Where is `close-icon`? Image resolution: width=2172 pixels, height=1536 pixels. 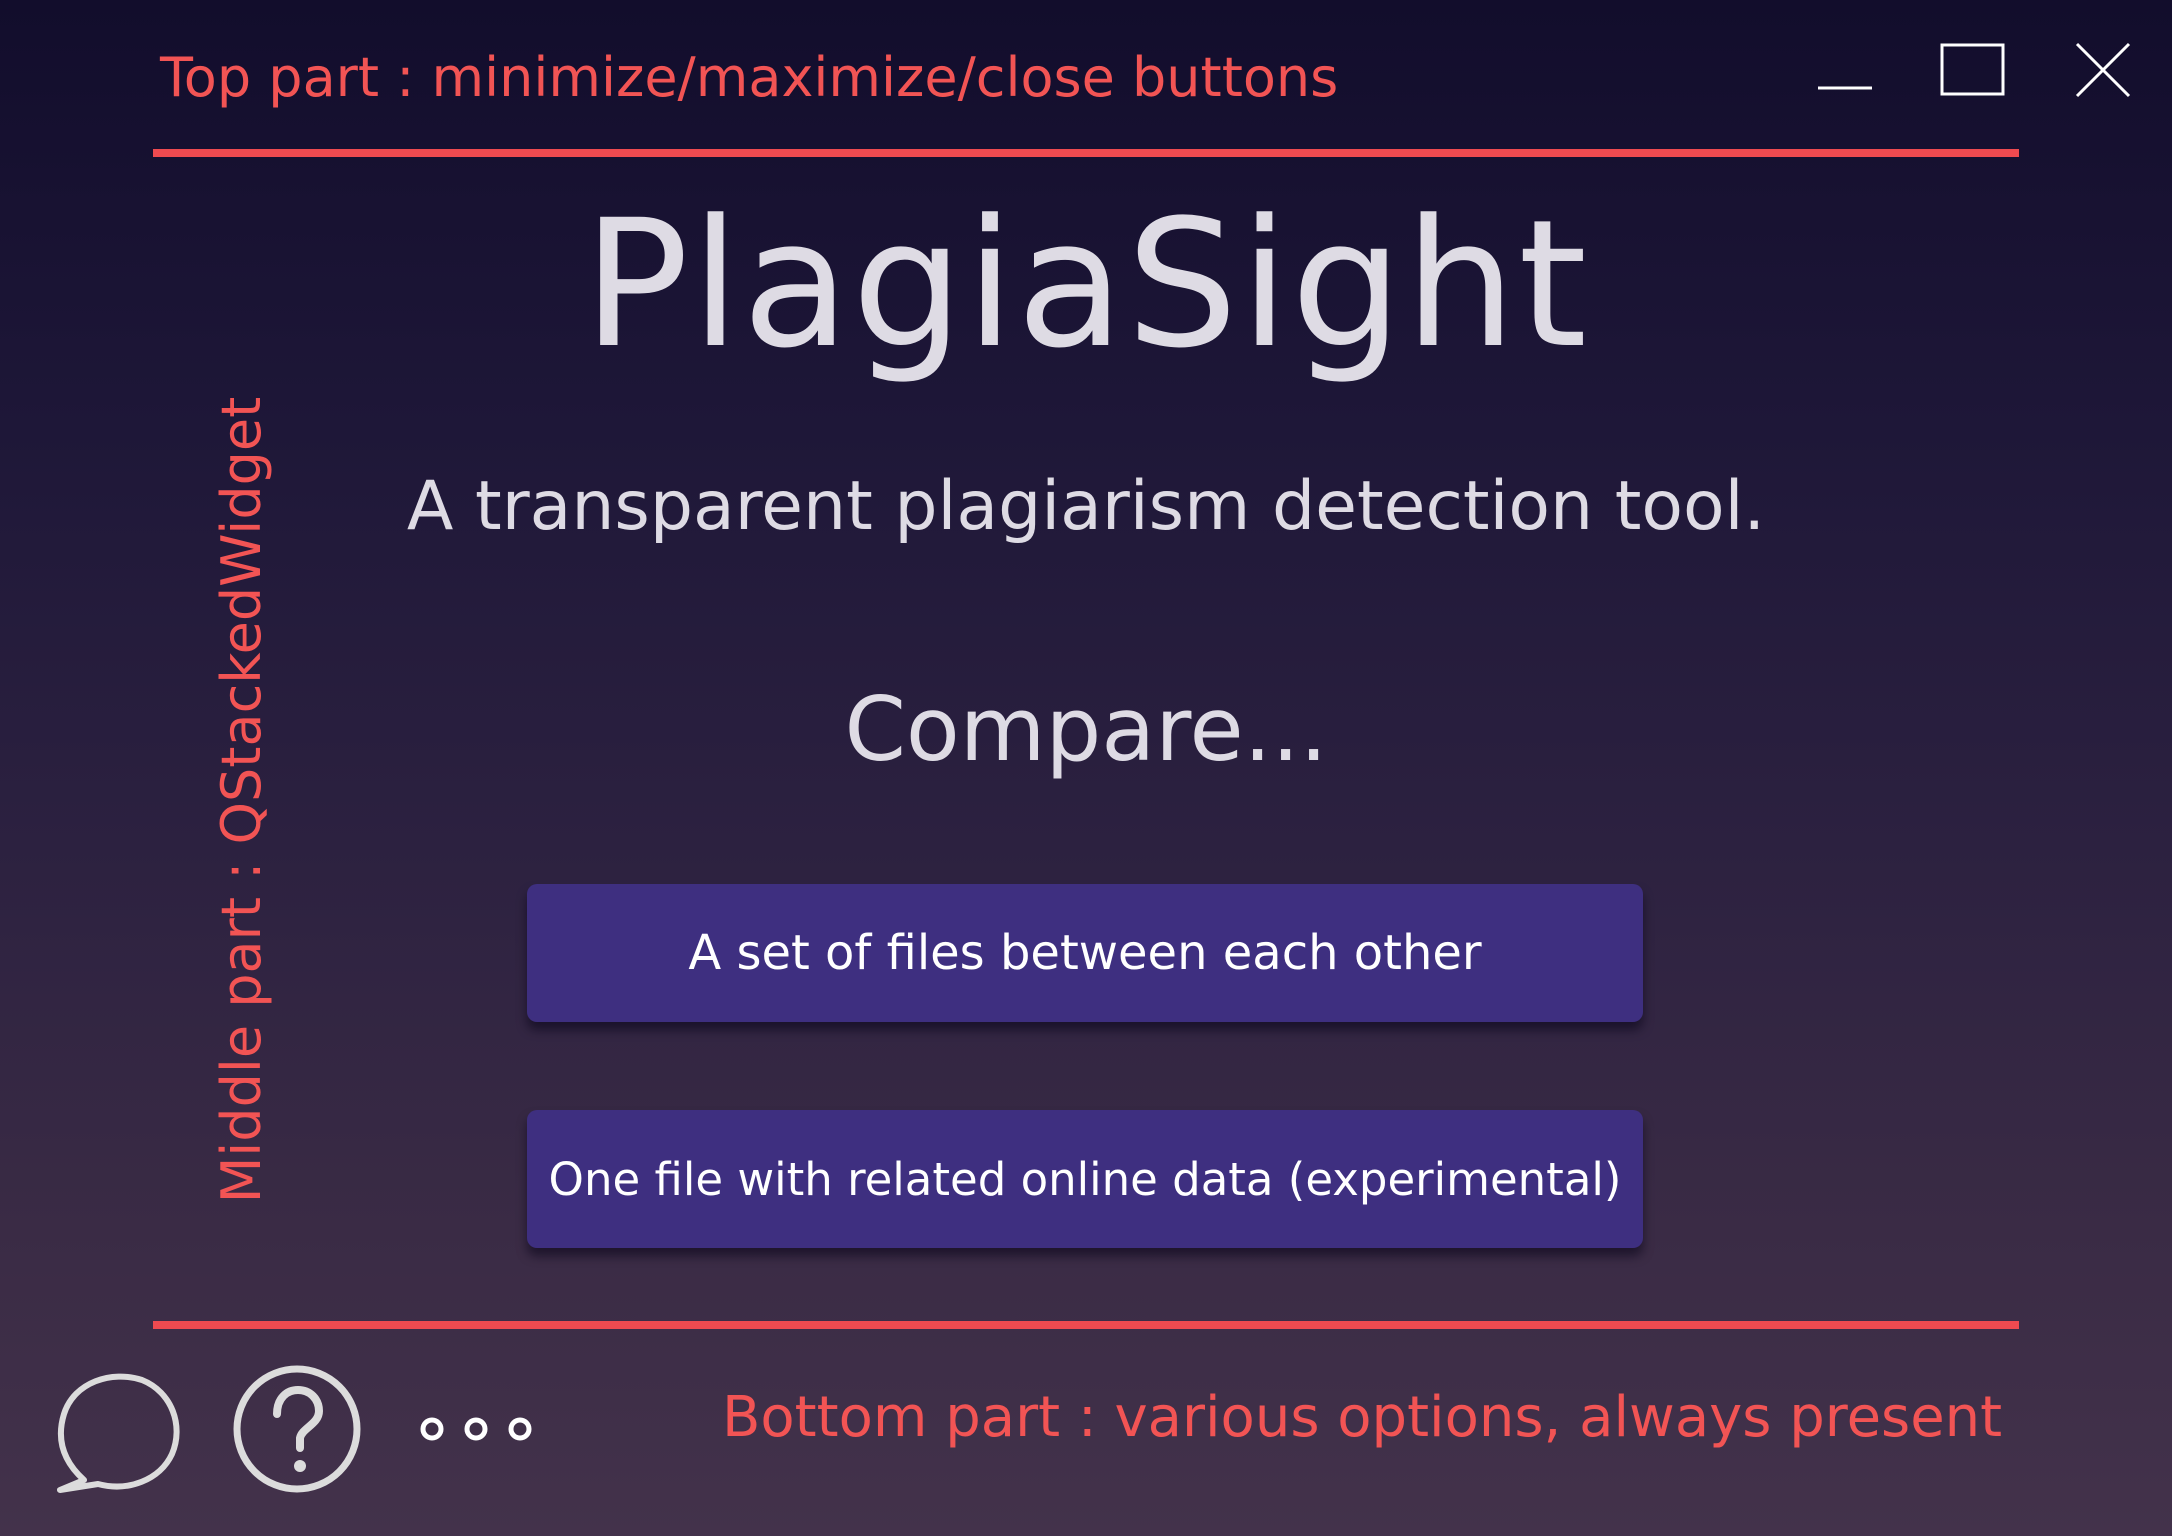 close-icon is located at coordinates (2103, 70).